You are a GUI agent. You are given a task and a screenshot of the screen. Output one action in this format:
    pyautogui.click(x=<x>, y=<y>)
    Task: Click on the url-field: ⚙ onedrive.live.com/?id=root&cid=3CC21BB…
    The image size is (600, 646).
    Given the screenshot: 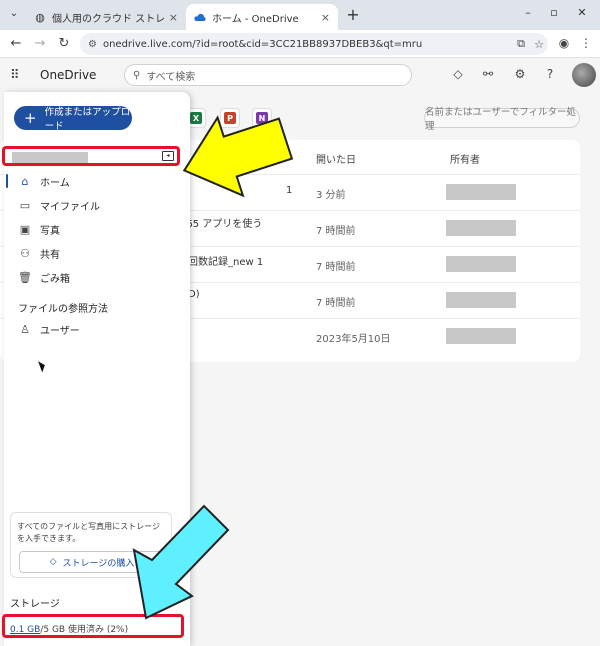 What is the action you would take?
    pyautogui.click(x=314, y=44)
    